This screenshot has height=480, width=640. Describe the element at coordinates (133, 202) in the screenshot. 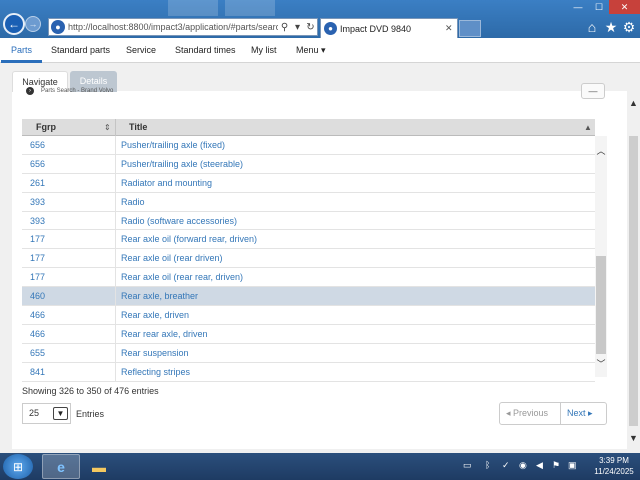

I see `cell-title: Radio` at that location.